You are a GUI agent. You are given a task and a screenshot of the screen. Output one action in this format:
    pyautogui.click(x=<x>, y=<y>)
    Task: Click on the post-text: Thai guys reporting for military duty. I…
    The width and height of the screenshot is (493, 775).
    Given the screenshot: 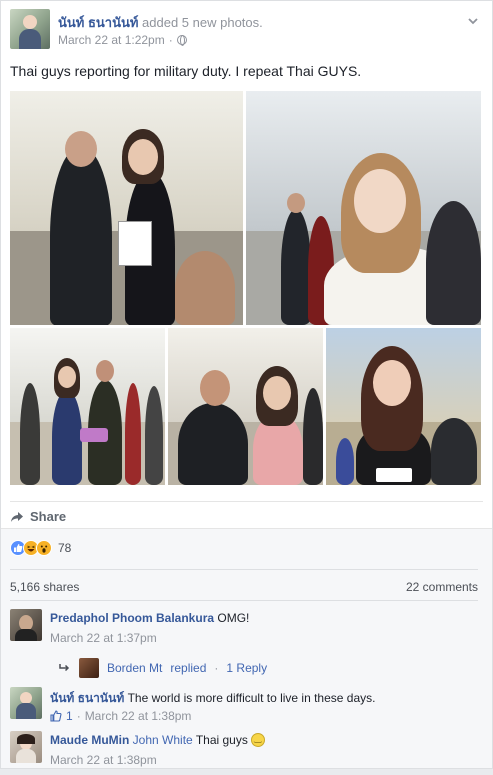 What is the action you would take?
    pyautogui.click(x=186, y=71)
    